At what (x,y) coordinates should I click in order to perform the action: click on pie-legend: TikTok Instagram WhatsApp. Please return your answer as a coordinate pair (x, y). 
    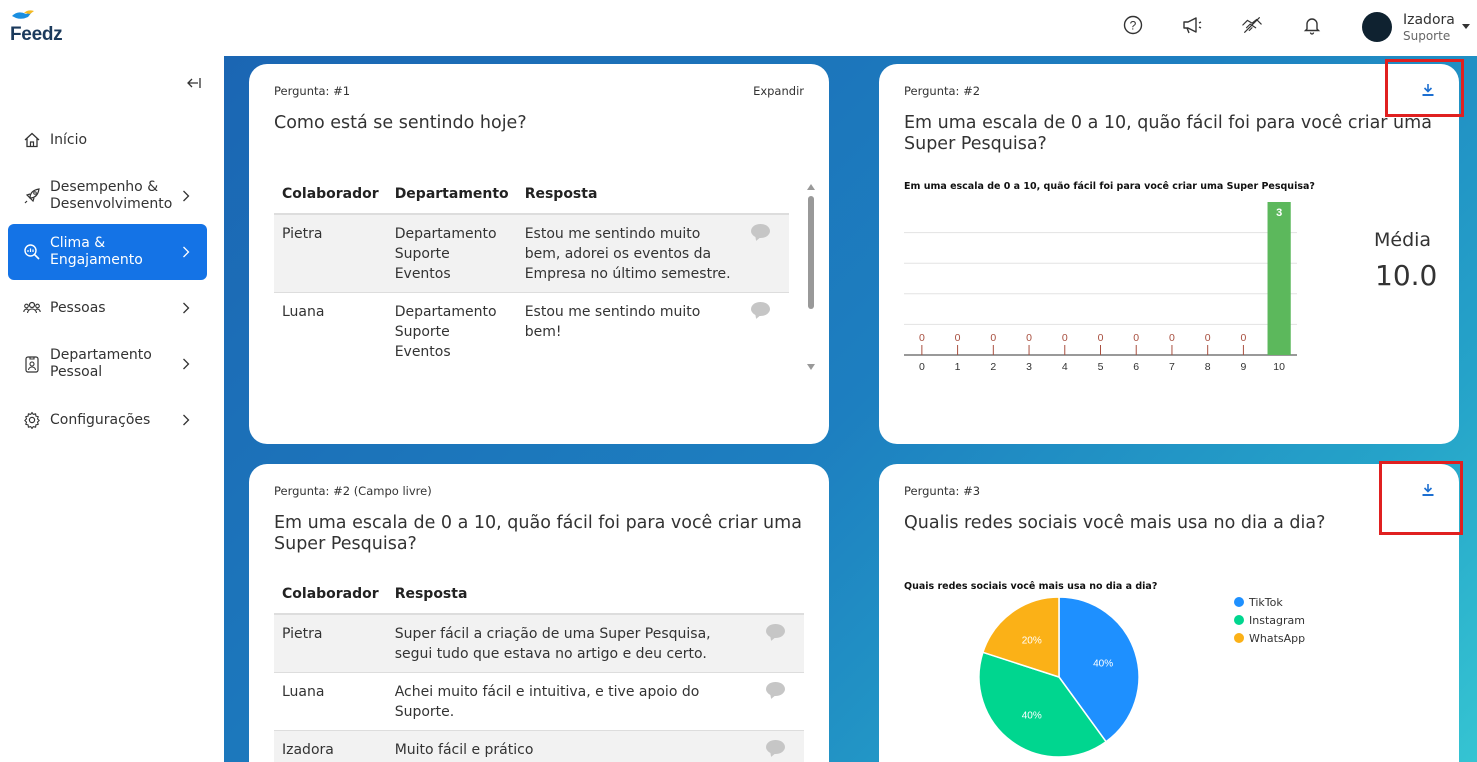
    Looking at the image, I should click on (1269, 620).